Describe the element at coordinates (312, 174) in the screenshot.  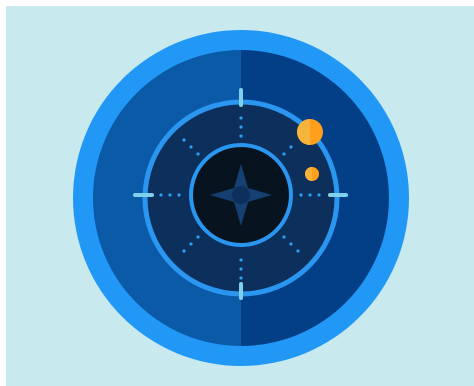
I see `radar-blip-small-icon` at that location.